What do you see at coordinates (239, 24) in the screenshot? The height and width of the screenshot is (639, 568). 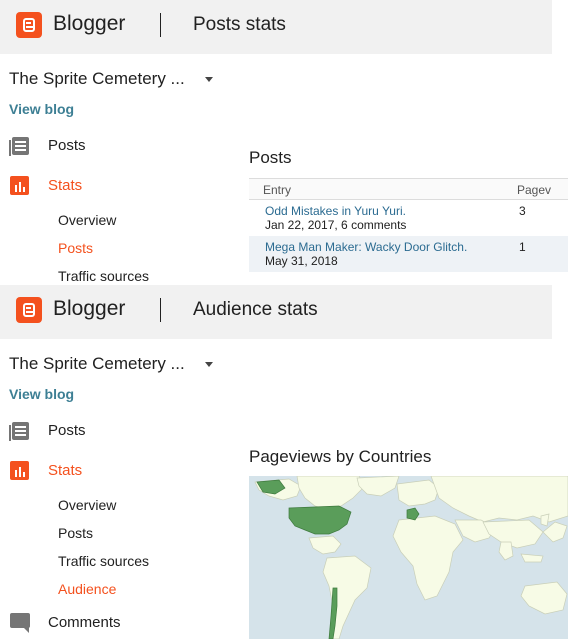 I see `page-title: Posts stats` at bounding box center [239, 24].